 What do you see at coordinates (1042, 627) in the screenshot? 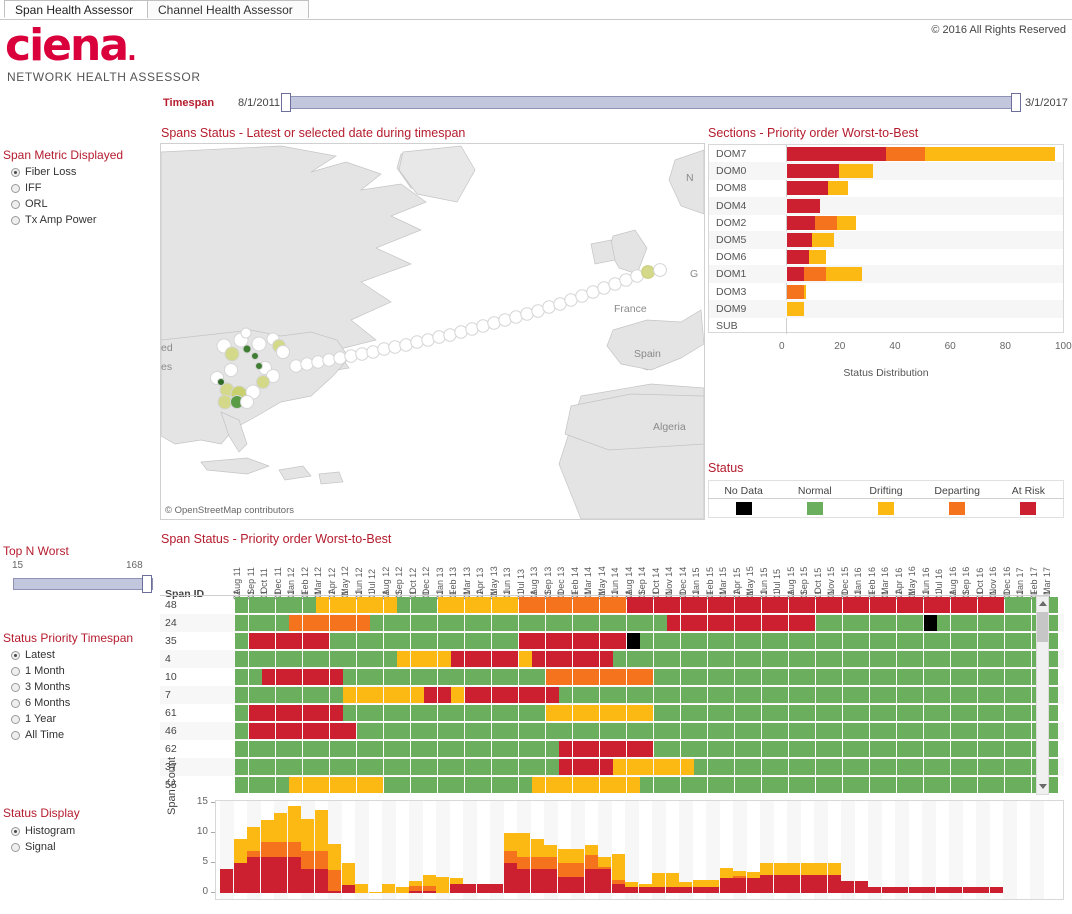
I see `heatmap-scrollbar-thumb` at bounding box center [1042, 627].